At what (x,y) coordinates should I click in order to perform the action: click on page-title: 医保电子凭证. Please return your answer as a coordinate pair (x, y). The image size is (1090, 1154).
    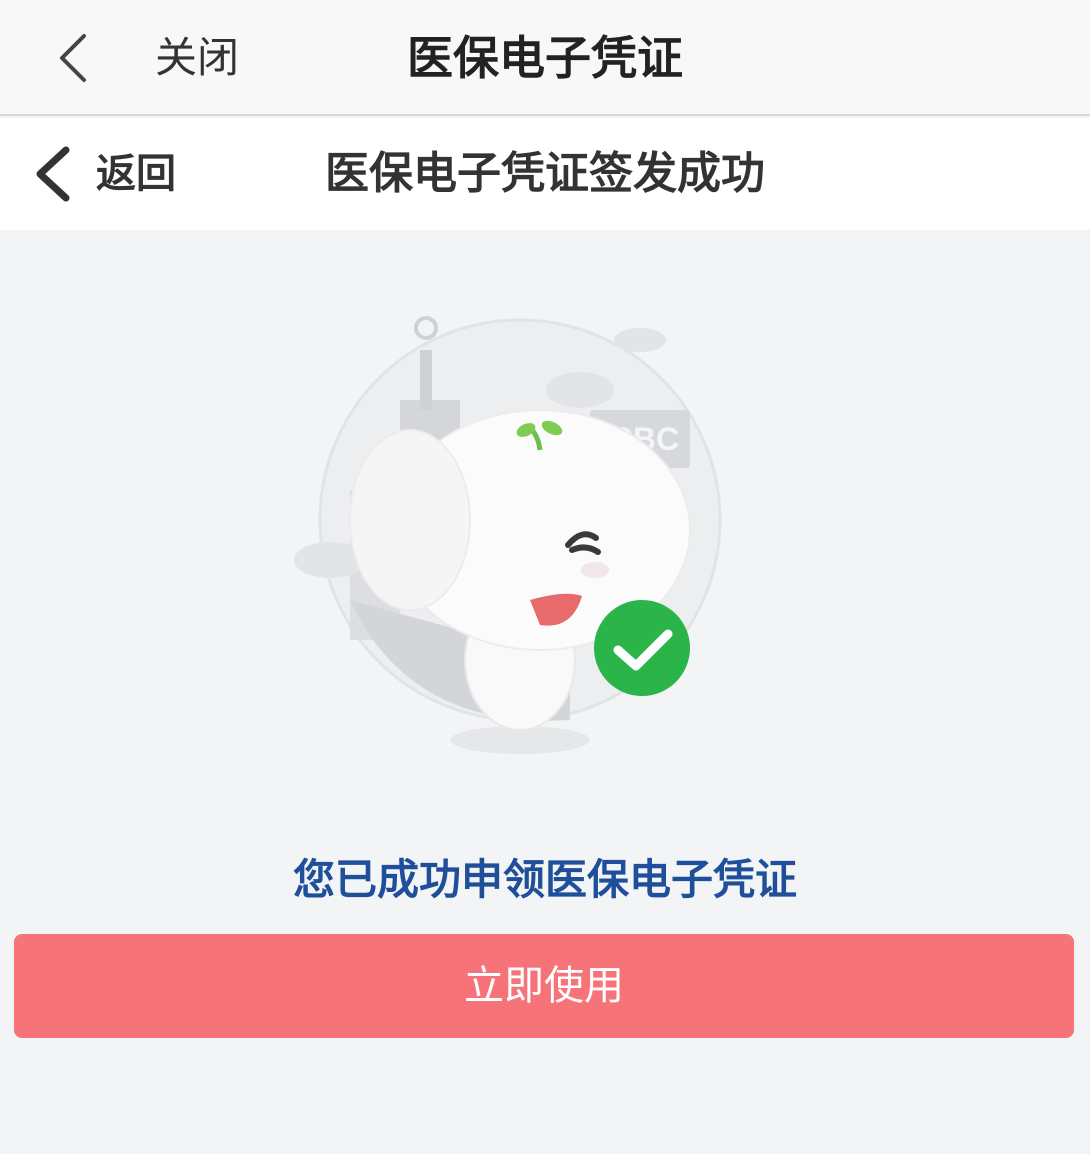
    Looking at the image, I should click on (545, 58).